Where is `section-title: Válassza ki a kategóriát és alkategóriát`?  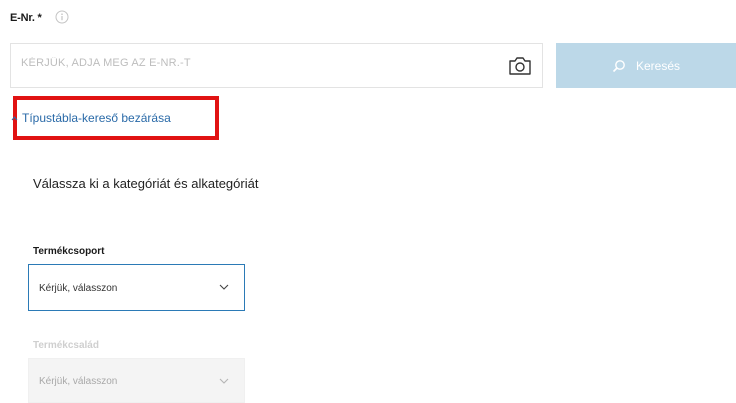
section-title: Válassza ki a kategóriát és alkategóriát is located at coordinates (146, 183).